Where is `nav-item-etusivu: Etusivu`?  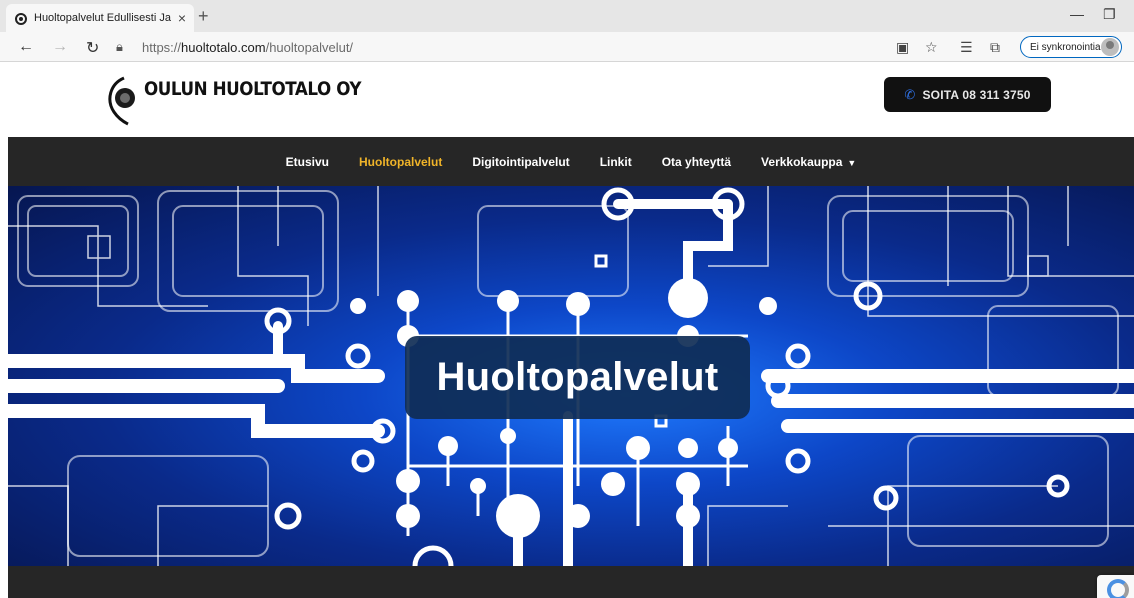
nav-item-etusivu: Etusivu is located at coordinates (307, 162).